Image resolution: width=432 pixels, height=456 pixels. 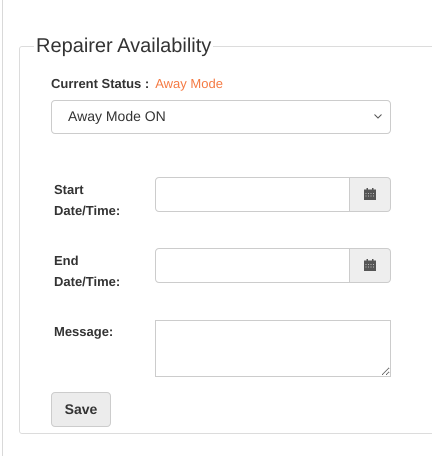 What do you see at coordinates (221, 117) in the screenshot?
I see `mode-select: Away Mode ON` at bounding box center [221, 117].